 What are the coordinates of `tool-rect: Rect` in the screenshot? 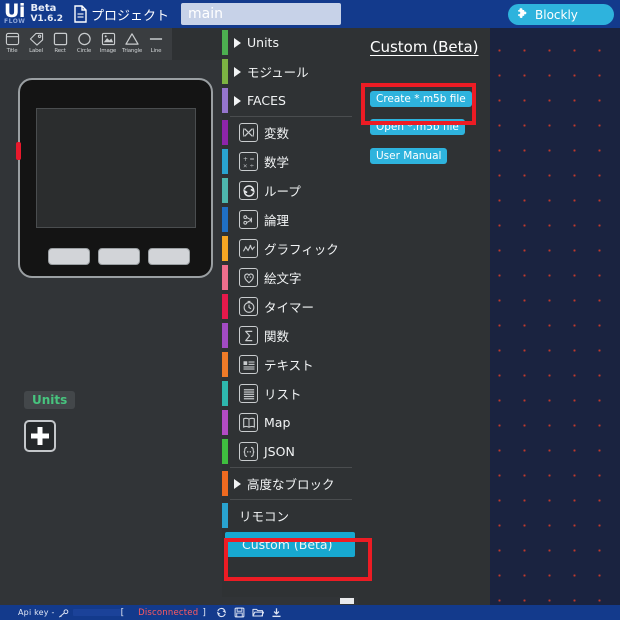 It's located at (60, 45).